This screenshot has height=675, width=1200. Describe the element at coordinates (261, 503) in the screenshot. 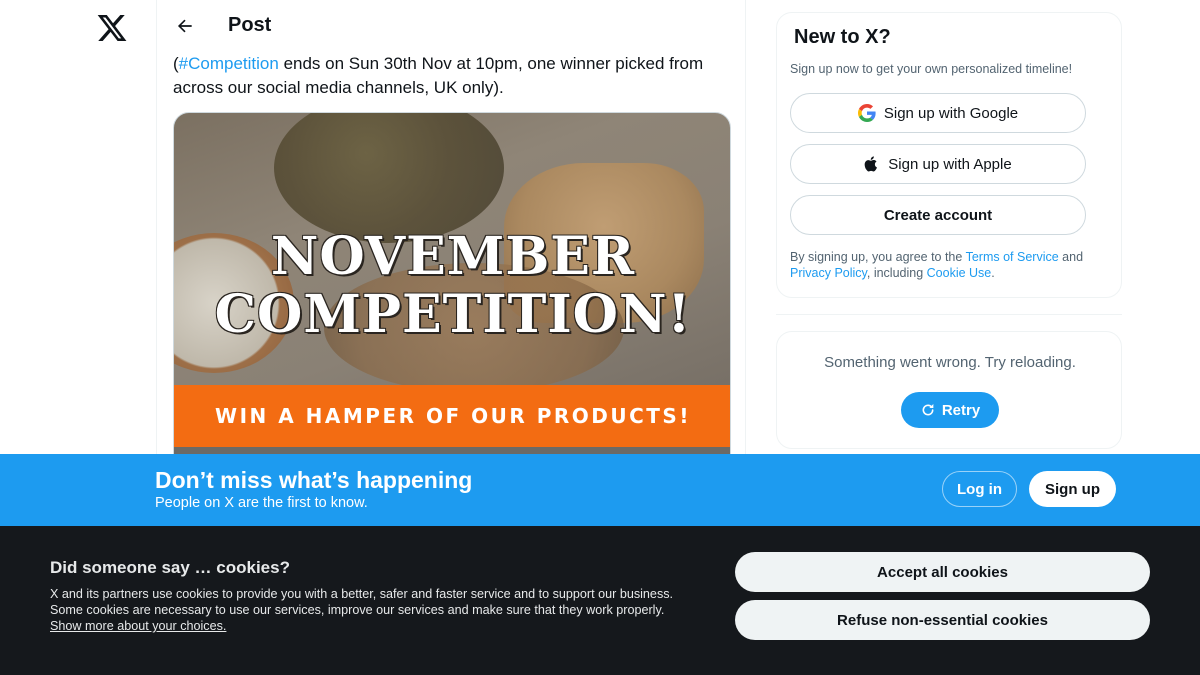

I see `login-prompt-subtitle: People on X are the first to know.` at that location.